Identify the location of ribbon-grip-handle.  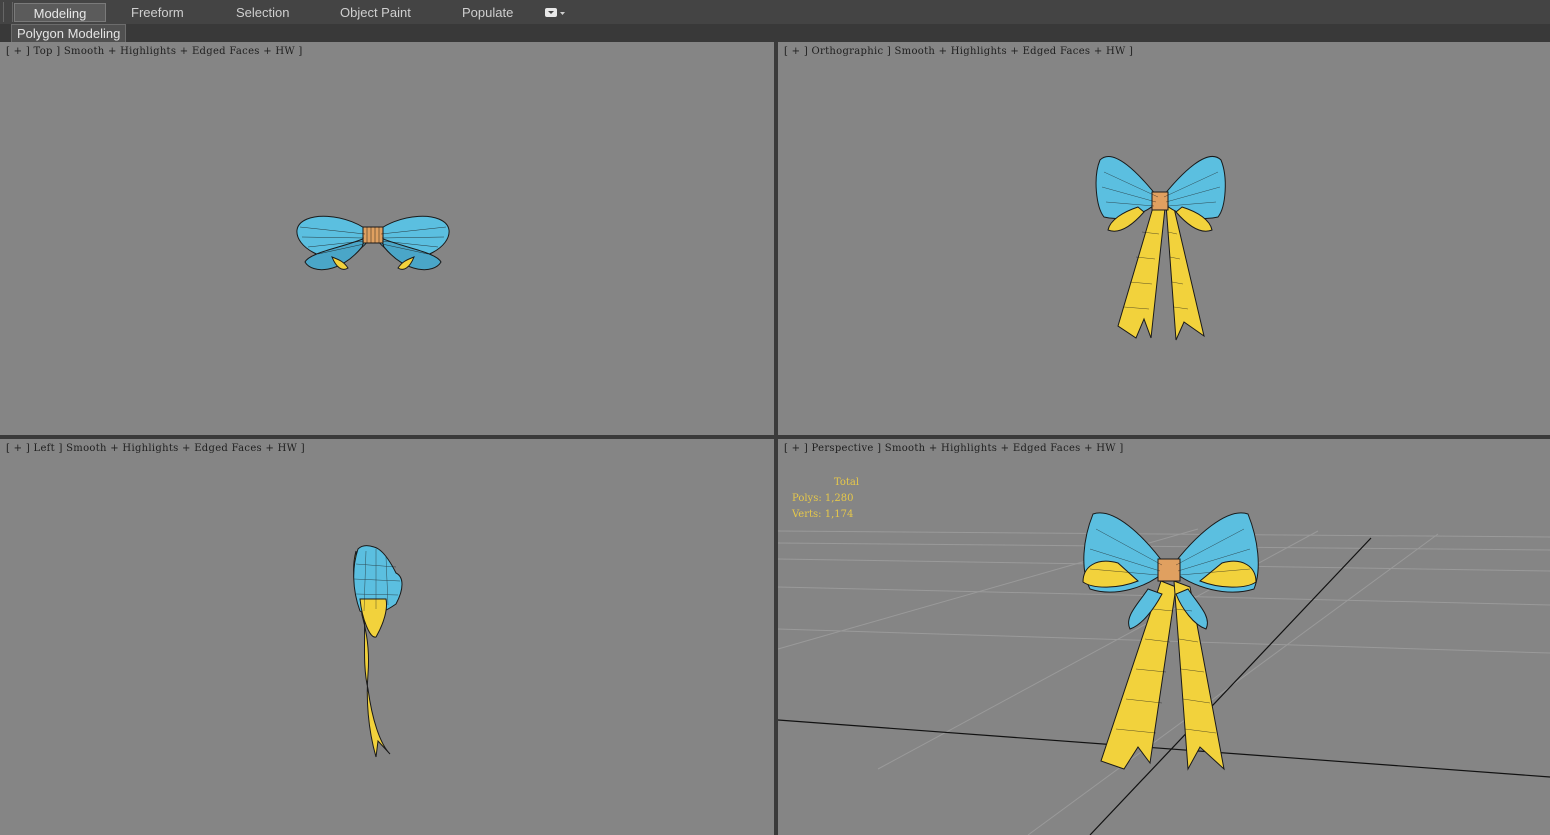
(8, 12).